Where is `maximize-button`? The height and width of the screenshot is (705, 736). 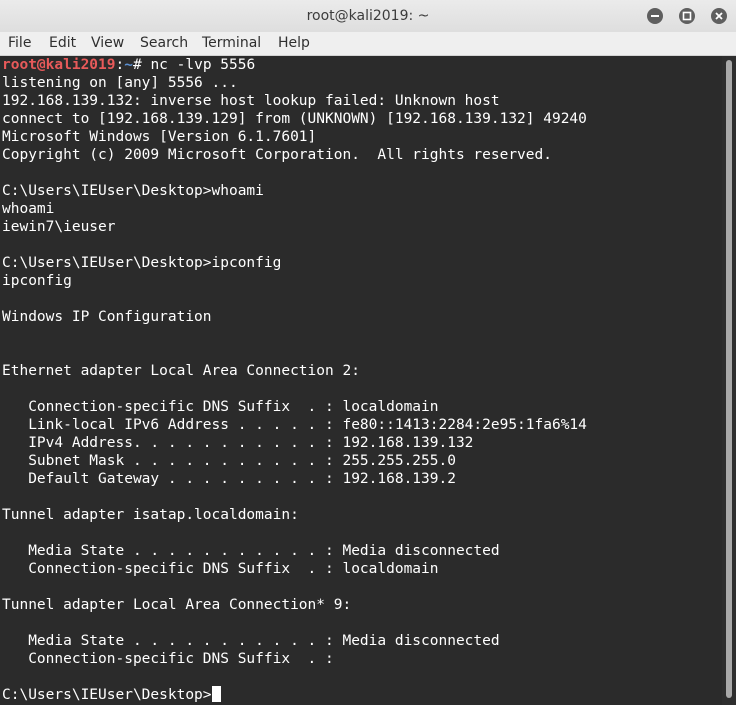
maximize-button is located at coordinates (687, 16).